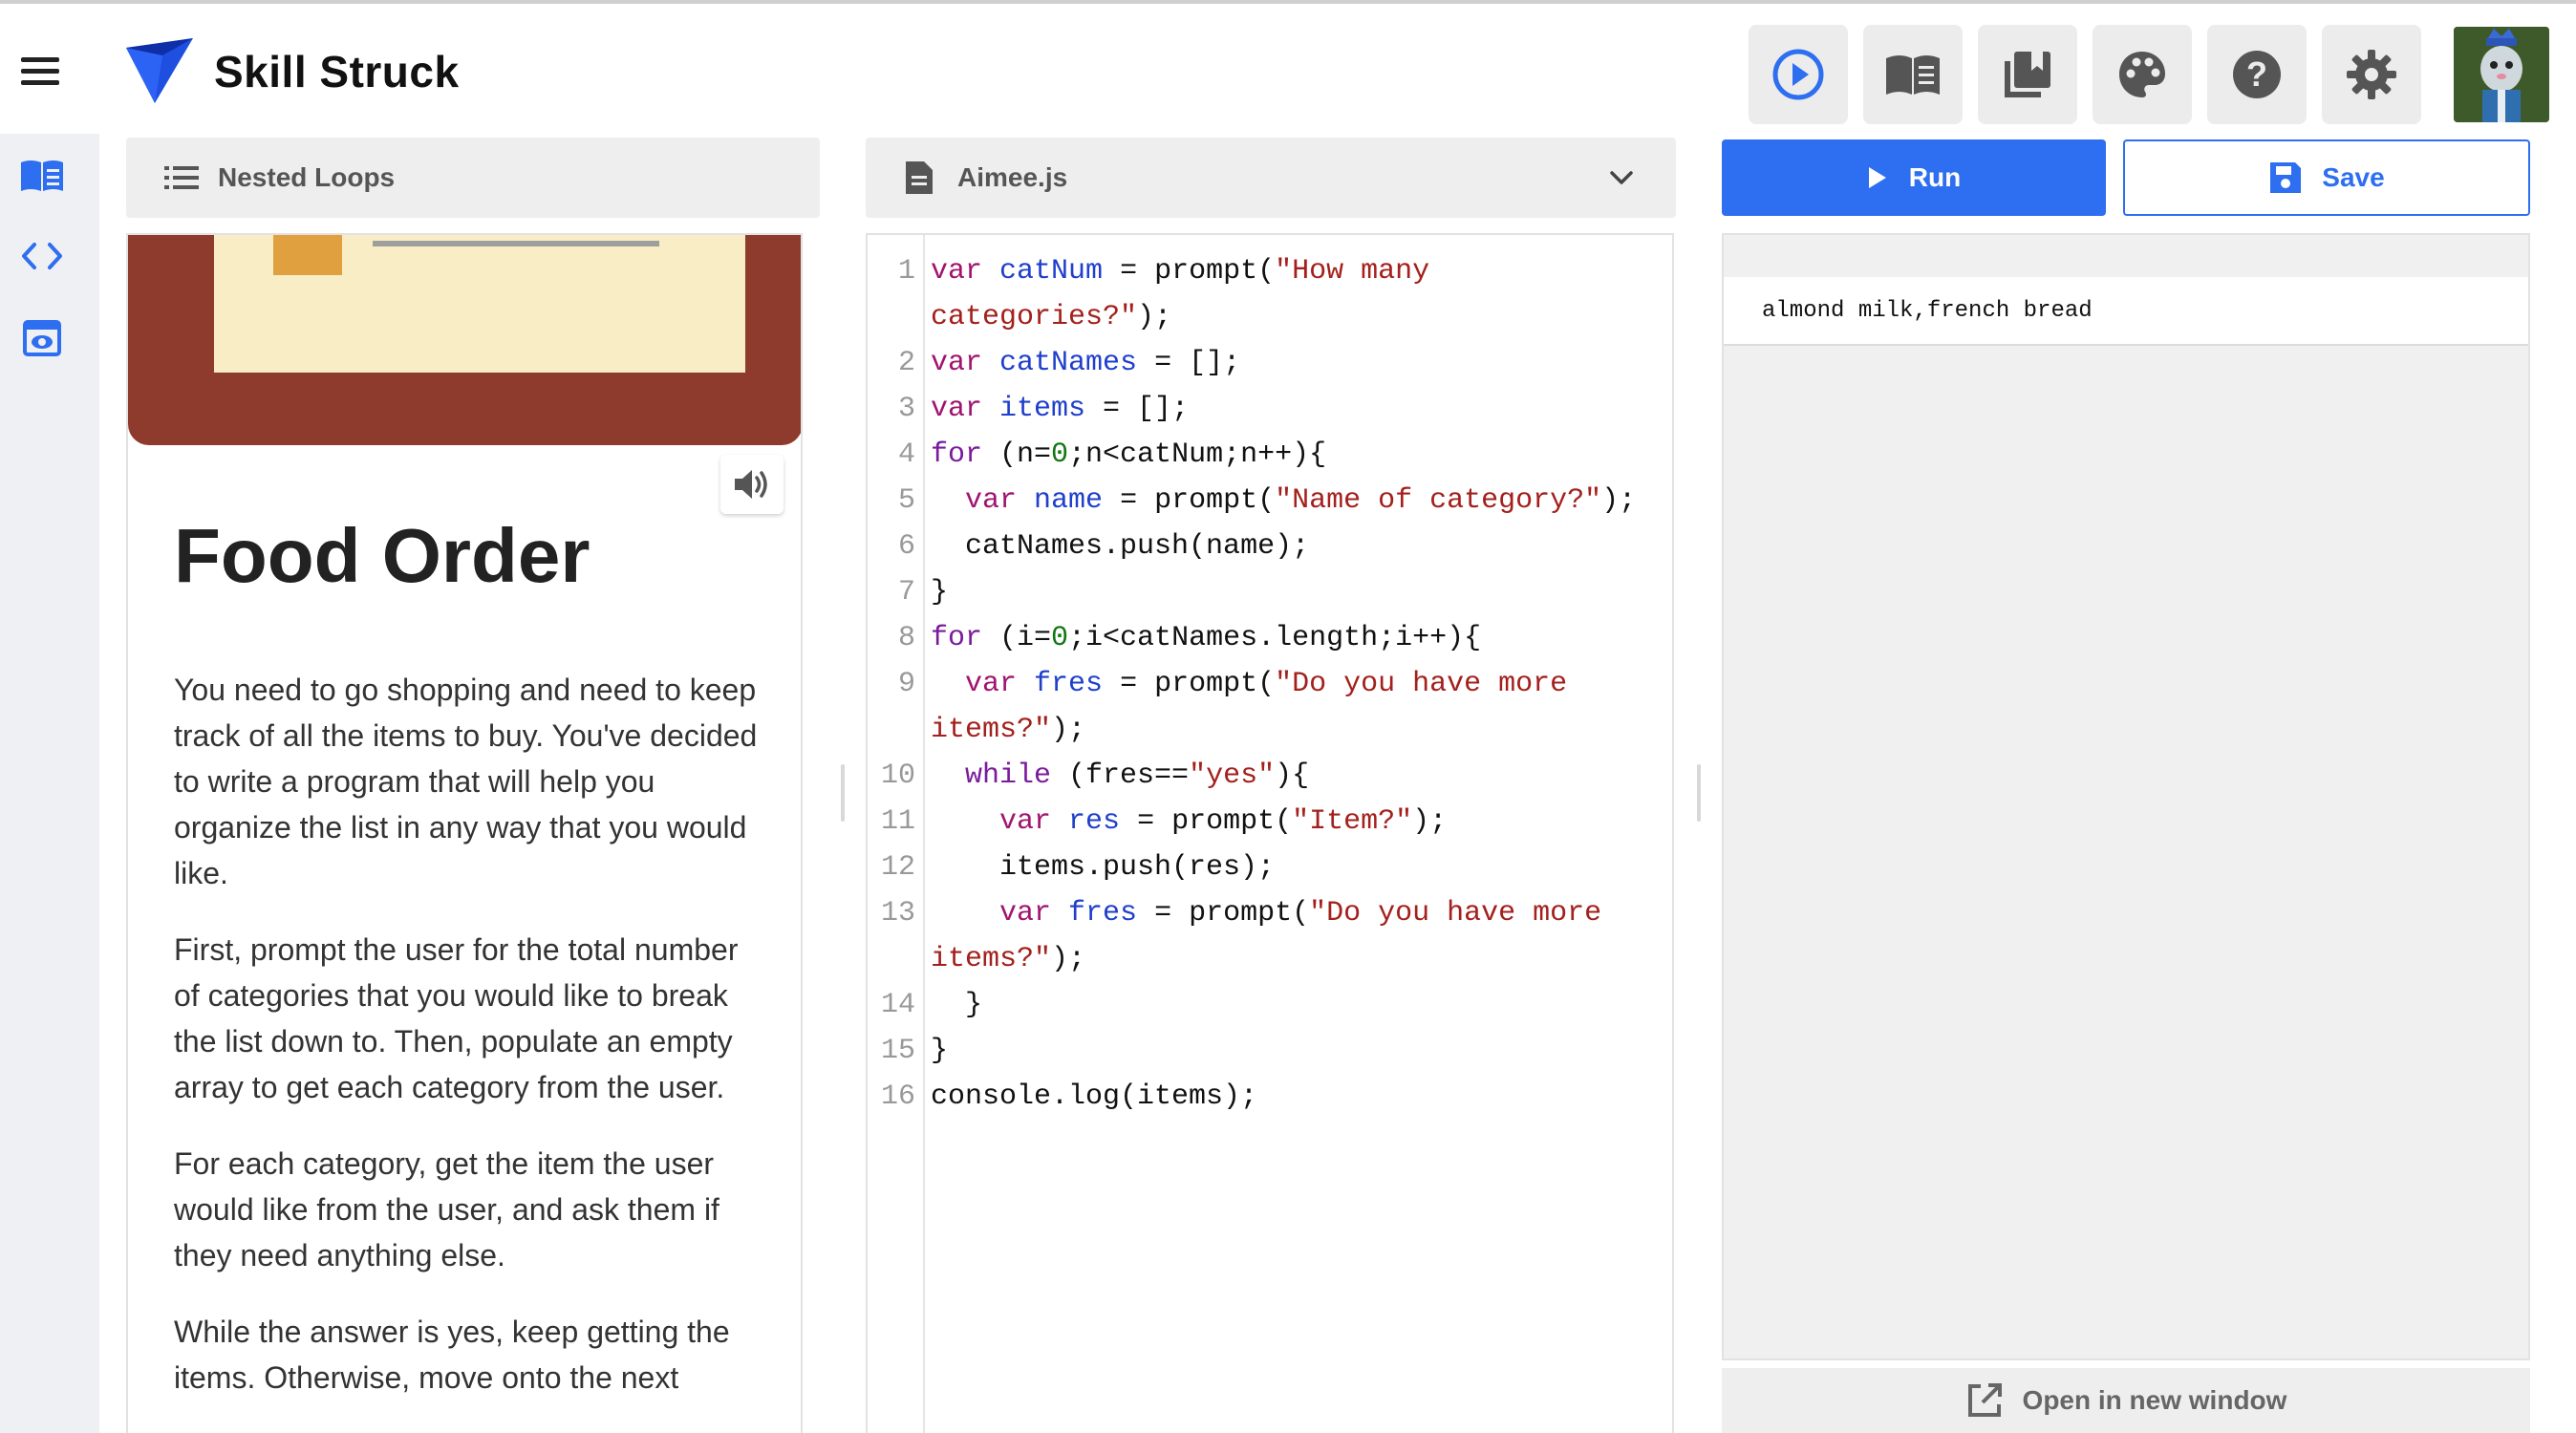 The width and height of the screenshot is (2576, 1433). What do you see at coordinates (897, 822) in the screenshot?
I see `line-number: 11` at bounding box center [897, 822].